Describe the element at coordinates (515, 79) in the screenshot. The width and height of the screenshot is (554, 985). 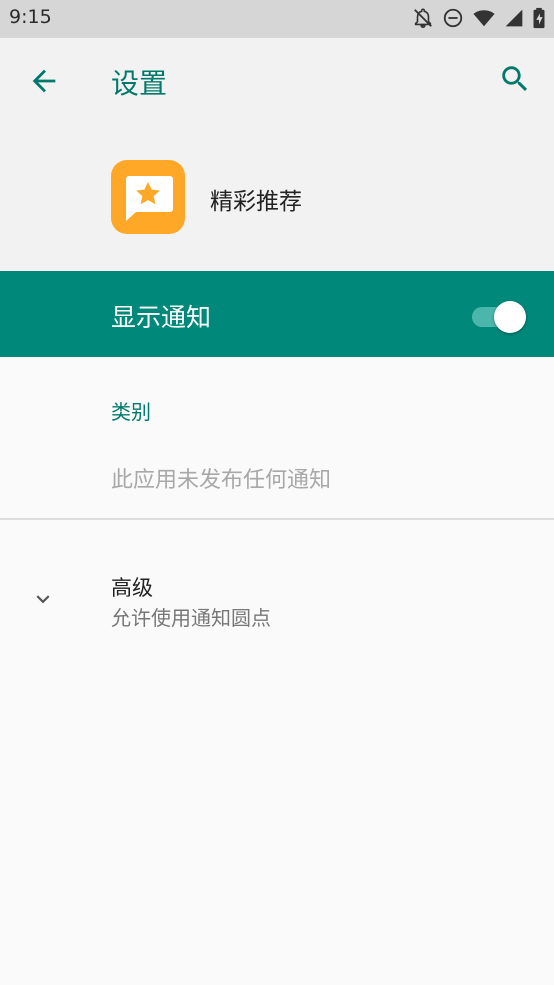
I see `search-button` at that location.